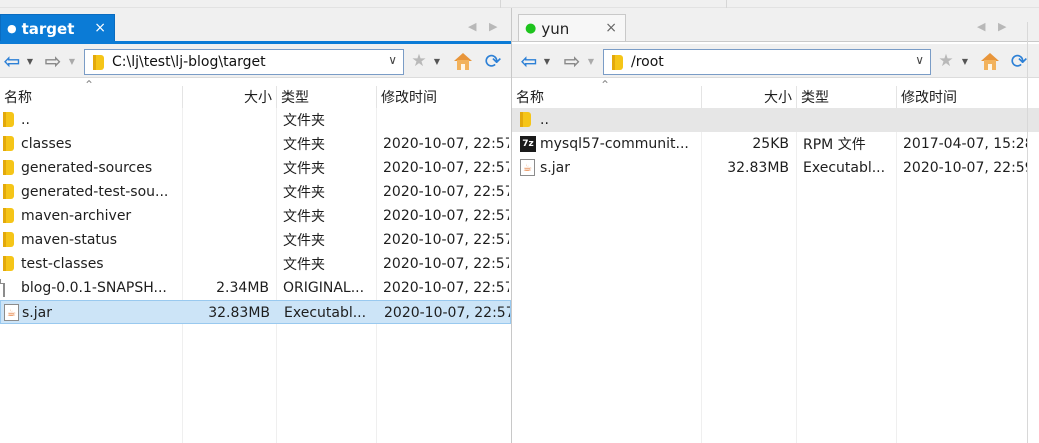 The image size is (1039, 443). I want to click on file-name: maven-archiver, so click(76, 216).